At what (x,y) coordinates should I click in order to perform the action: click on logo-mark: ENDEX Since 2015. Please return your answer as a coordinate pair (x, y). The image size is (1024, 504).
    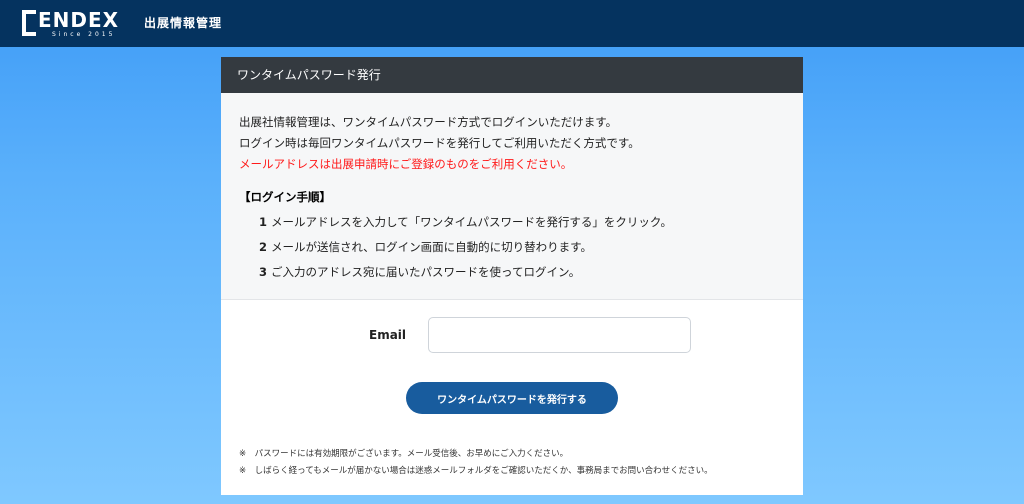
    Looking at the image, I should click on (81, 24).